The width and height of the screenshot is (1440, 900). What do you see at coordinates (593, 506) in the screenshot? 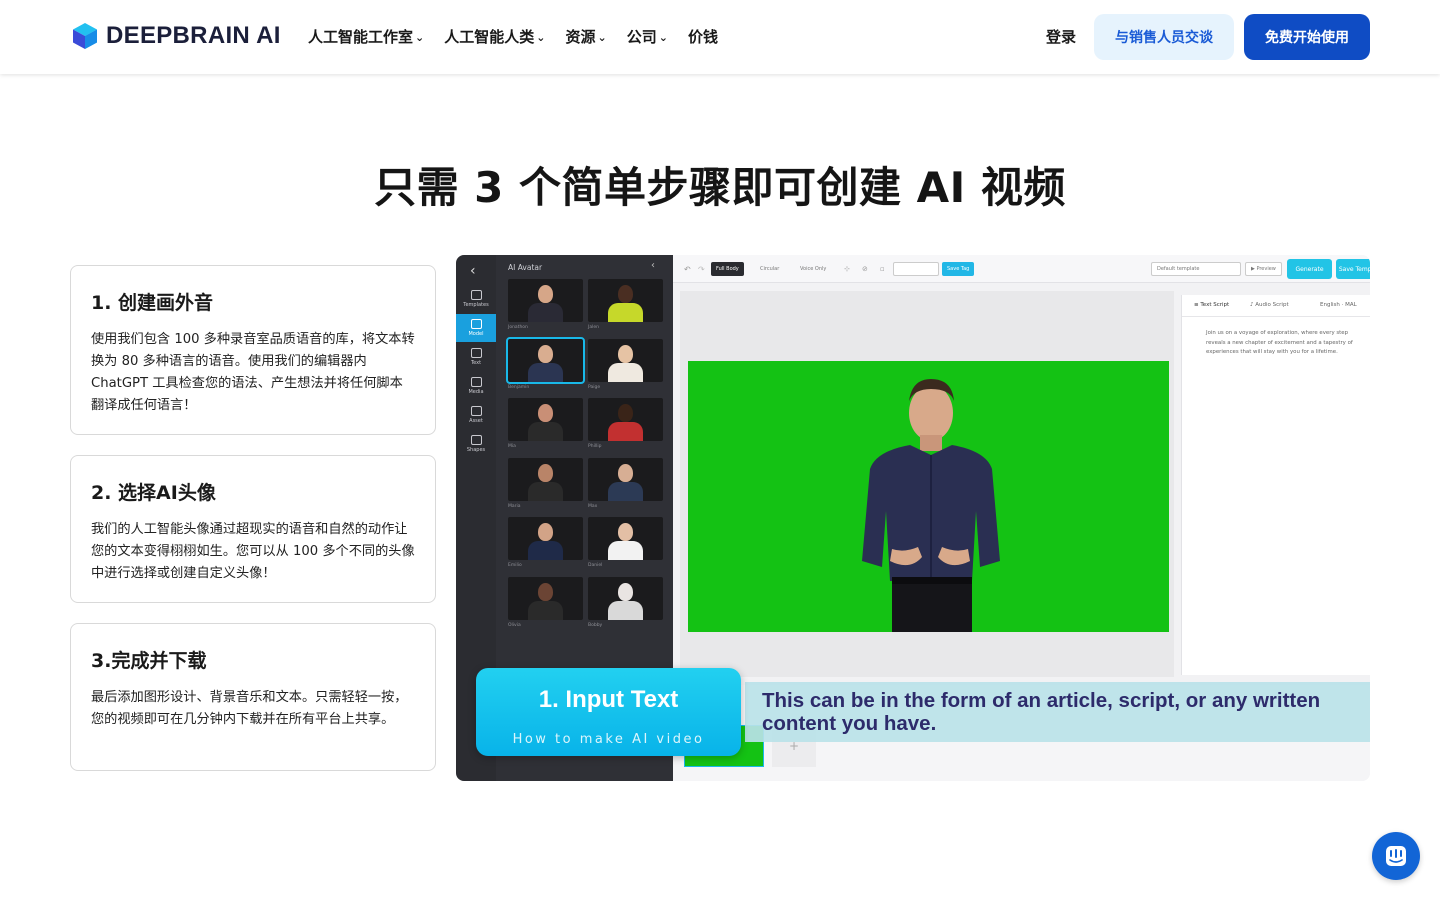
I see `avatar-name: Max` at bounding box center [593, 506].